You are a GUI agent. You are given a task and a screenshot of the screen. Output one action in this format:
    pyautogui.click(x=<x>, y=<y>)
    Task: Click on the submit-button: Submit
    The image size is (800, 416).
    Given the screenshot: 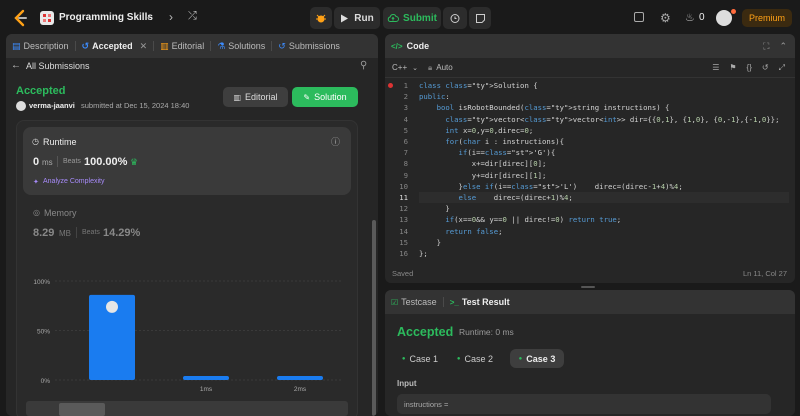 What is the action you would take?
    pyautogui.click(x=412, y=18)
    